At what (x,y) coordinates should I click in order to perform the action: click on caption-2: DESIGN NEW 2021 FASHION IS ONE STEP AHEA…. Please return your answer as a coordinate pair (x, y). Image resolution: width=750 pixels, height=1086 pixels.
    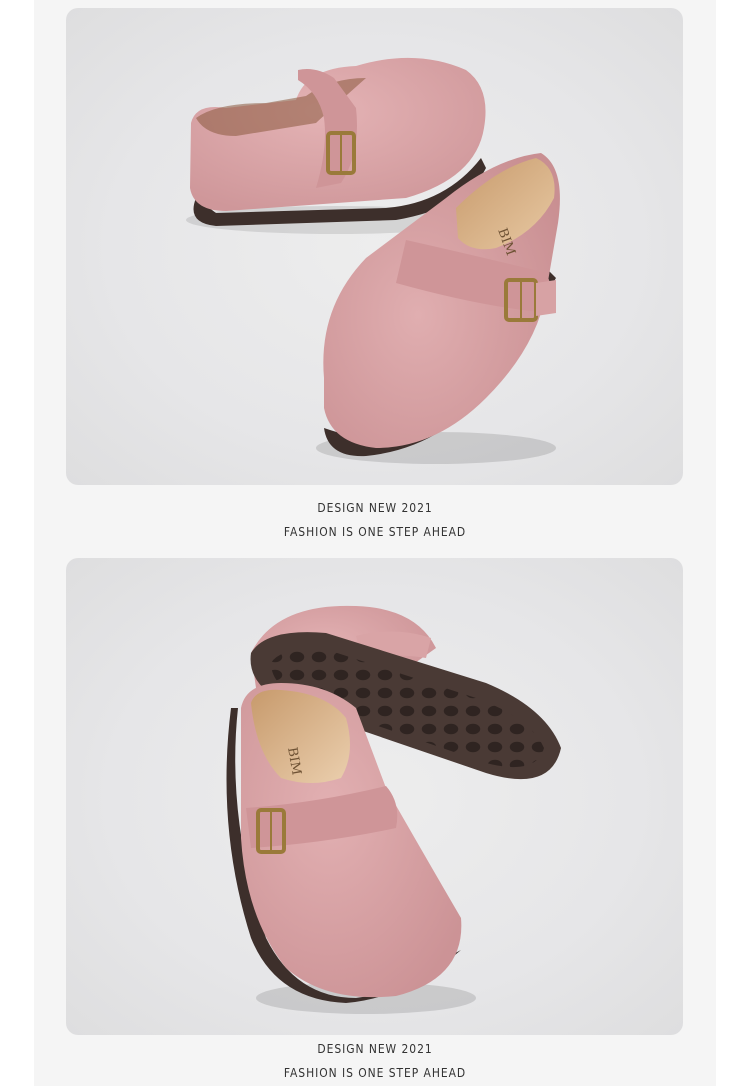
    Looking at the image, I should click on (375, 1061).